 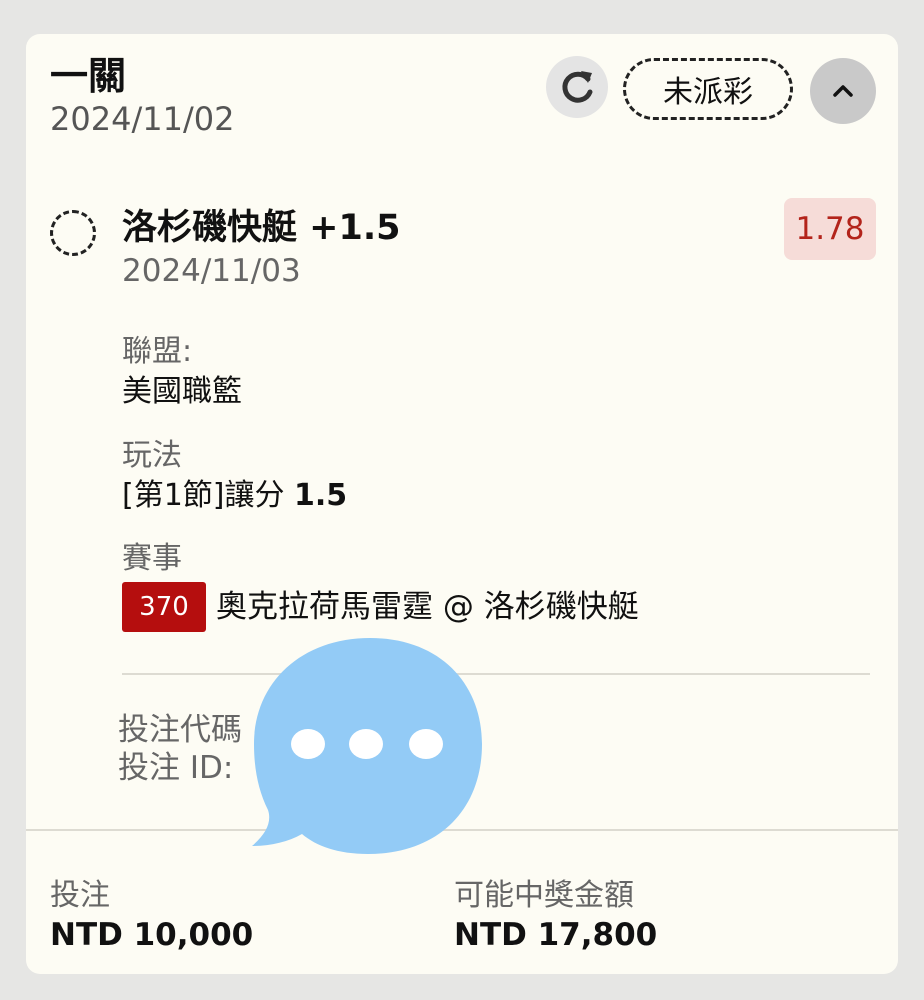 I want to click on potential-payout-value: NTD 17,800, so click(x=556, y=935).